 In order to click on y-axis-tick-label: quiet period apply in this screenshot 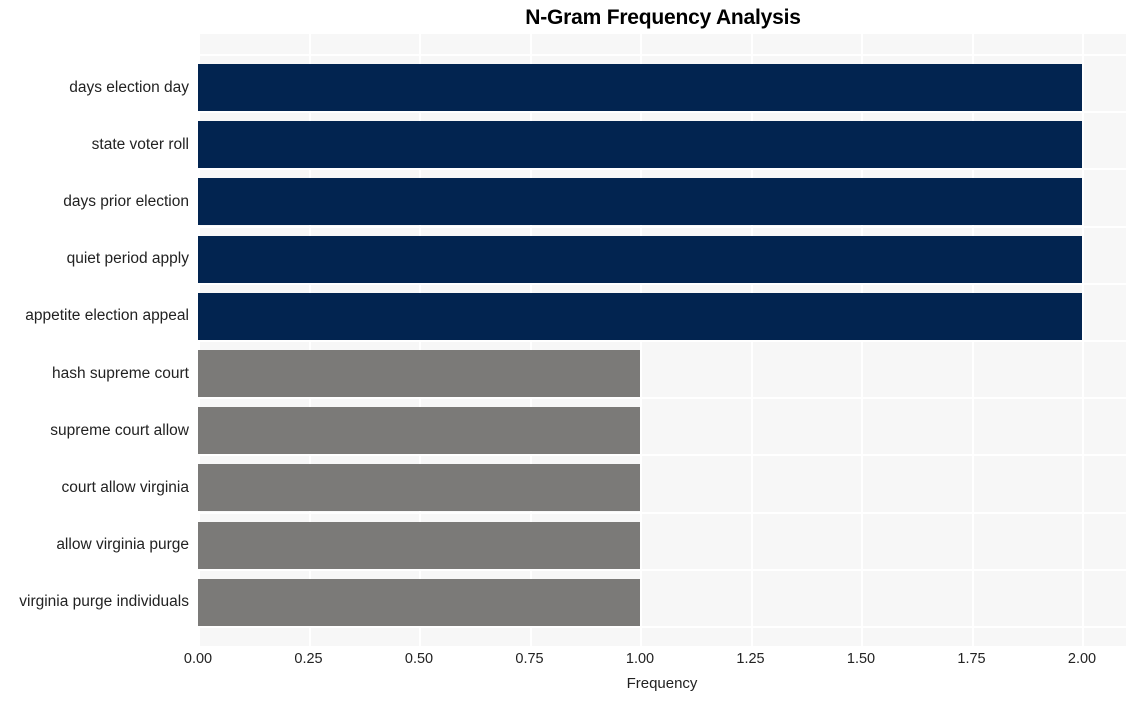, I will do `click(127, 259)`.